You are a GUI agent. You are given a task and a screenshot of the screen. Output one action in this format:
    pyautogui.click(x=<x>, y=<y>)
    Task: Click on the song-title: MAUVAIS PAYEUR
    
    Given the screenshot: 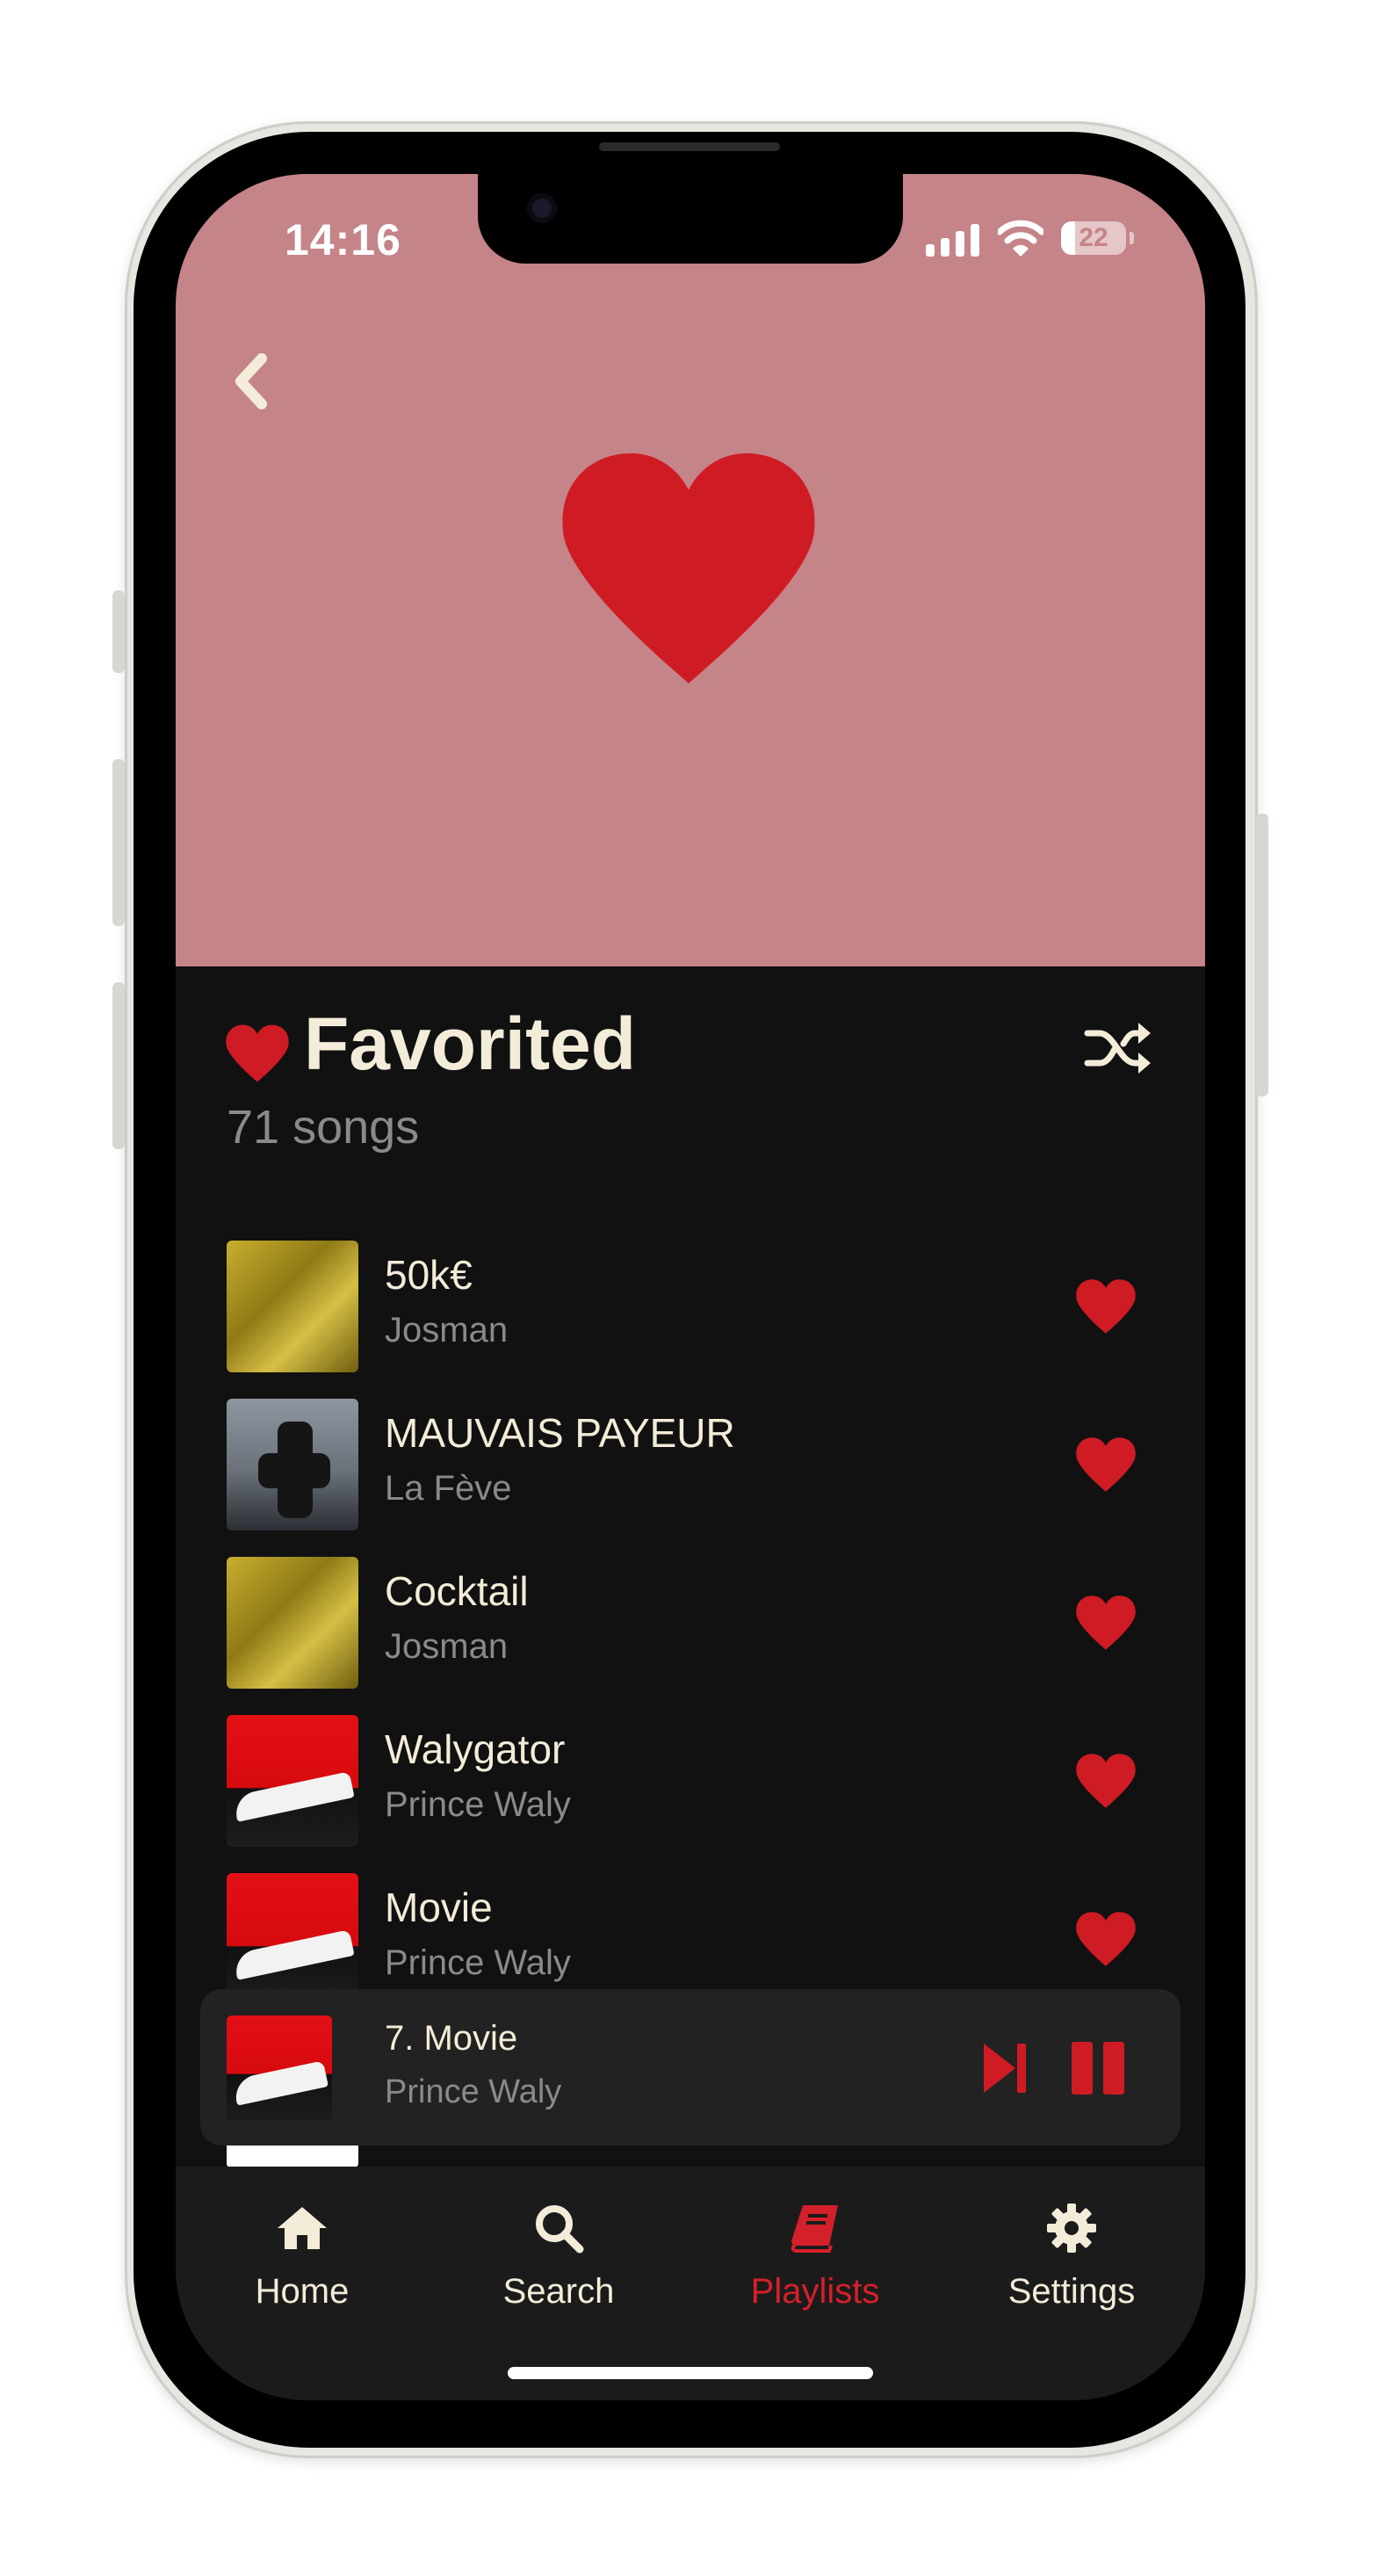 What is the action you would take?
    pyautogui.click(x=560, y=1433)
    